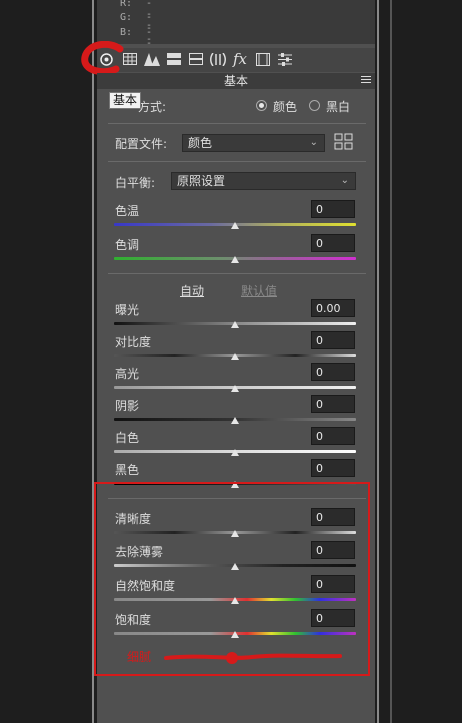  Describe the element at coordinates (196, 59) in the screenshot. I see `split-icon` at that location.